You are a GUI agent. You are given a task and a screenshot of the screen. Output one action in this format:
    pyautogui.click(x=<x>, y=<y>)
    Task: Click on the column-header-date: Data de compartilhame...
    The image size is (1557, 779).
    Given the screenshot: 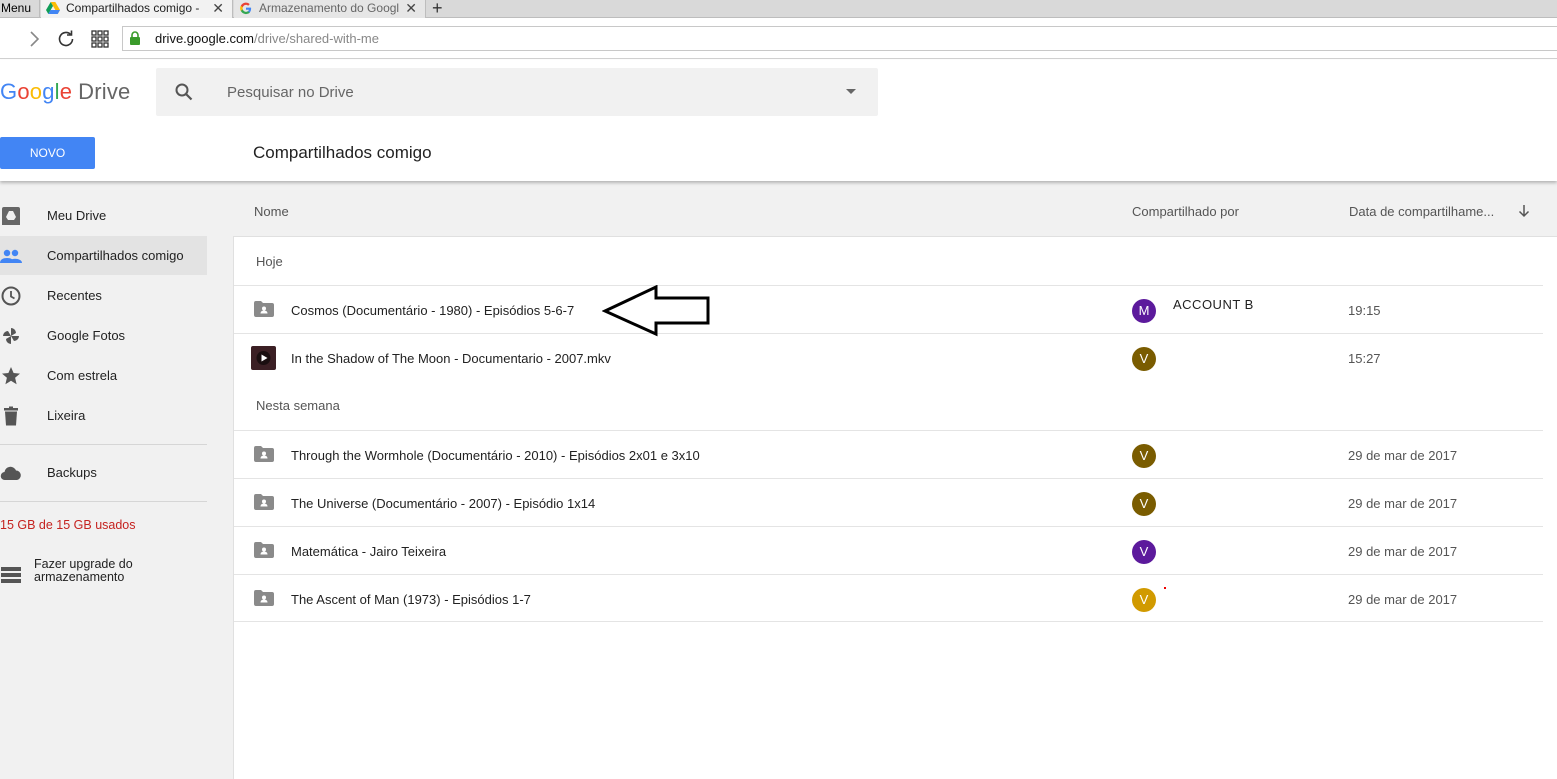 What is the action you would take?
    pyautogui.click(x=1421, y=211)
    